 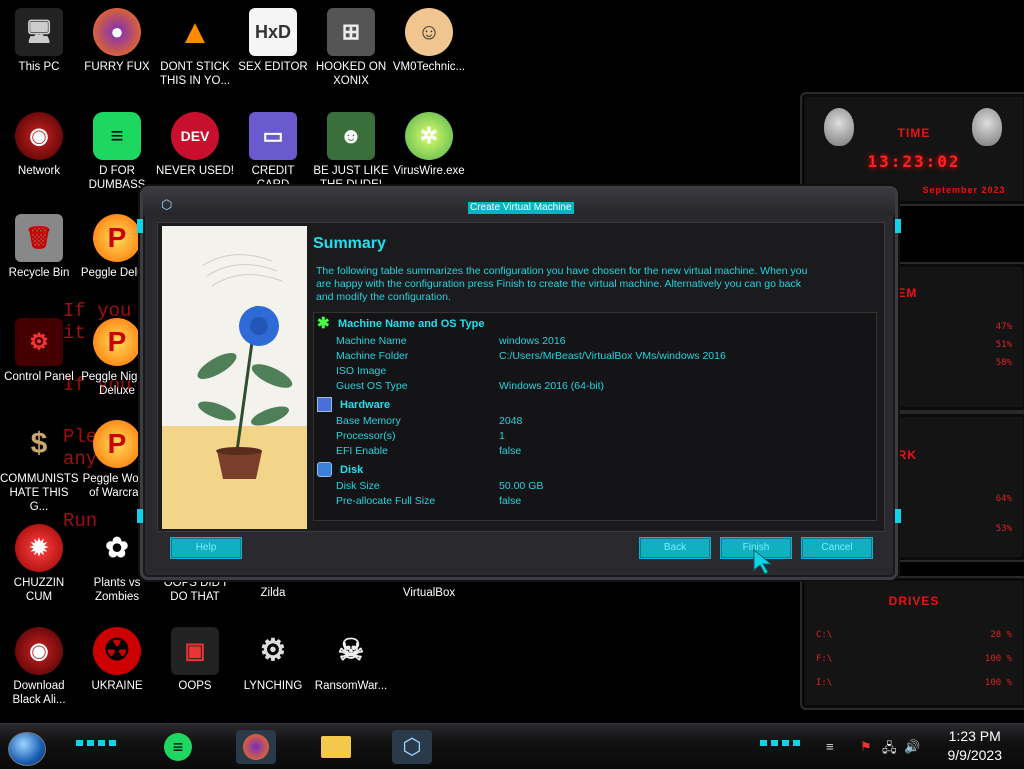 What do you see at coordinates (39, 651) in the screenshot?
I see `alien-icon: ◉` at bounding box center [39, 651].